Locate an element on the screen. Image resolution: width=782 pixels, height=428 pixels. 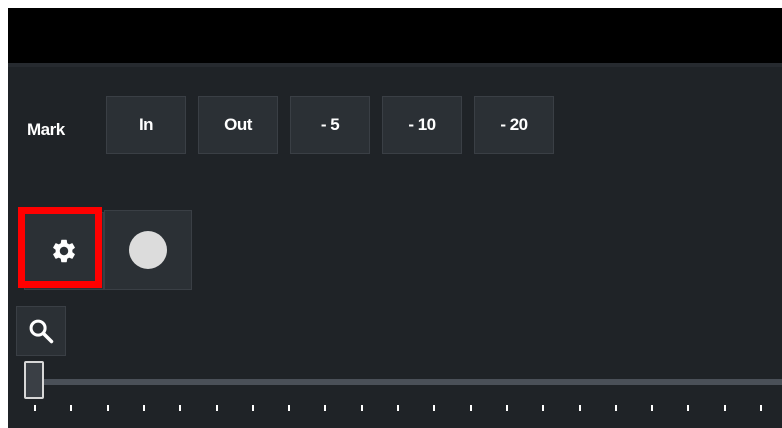
back-5-button: - 5 is located at coordinates (330, 125).